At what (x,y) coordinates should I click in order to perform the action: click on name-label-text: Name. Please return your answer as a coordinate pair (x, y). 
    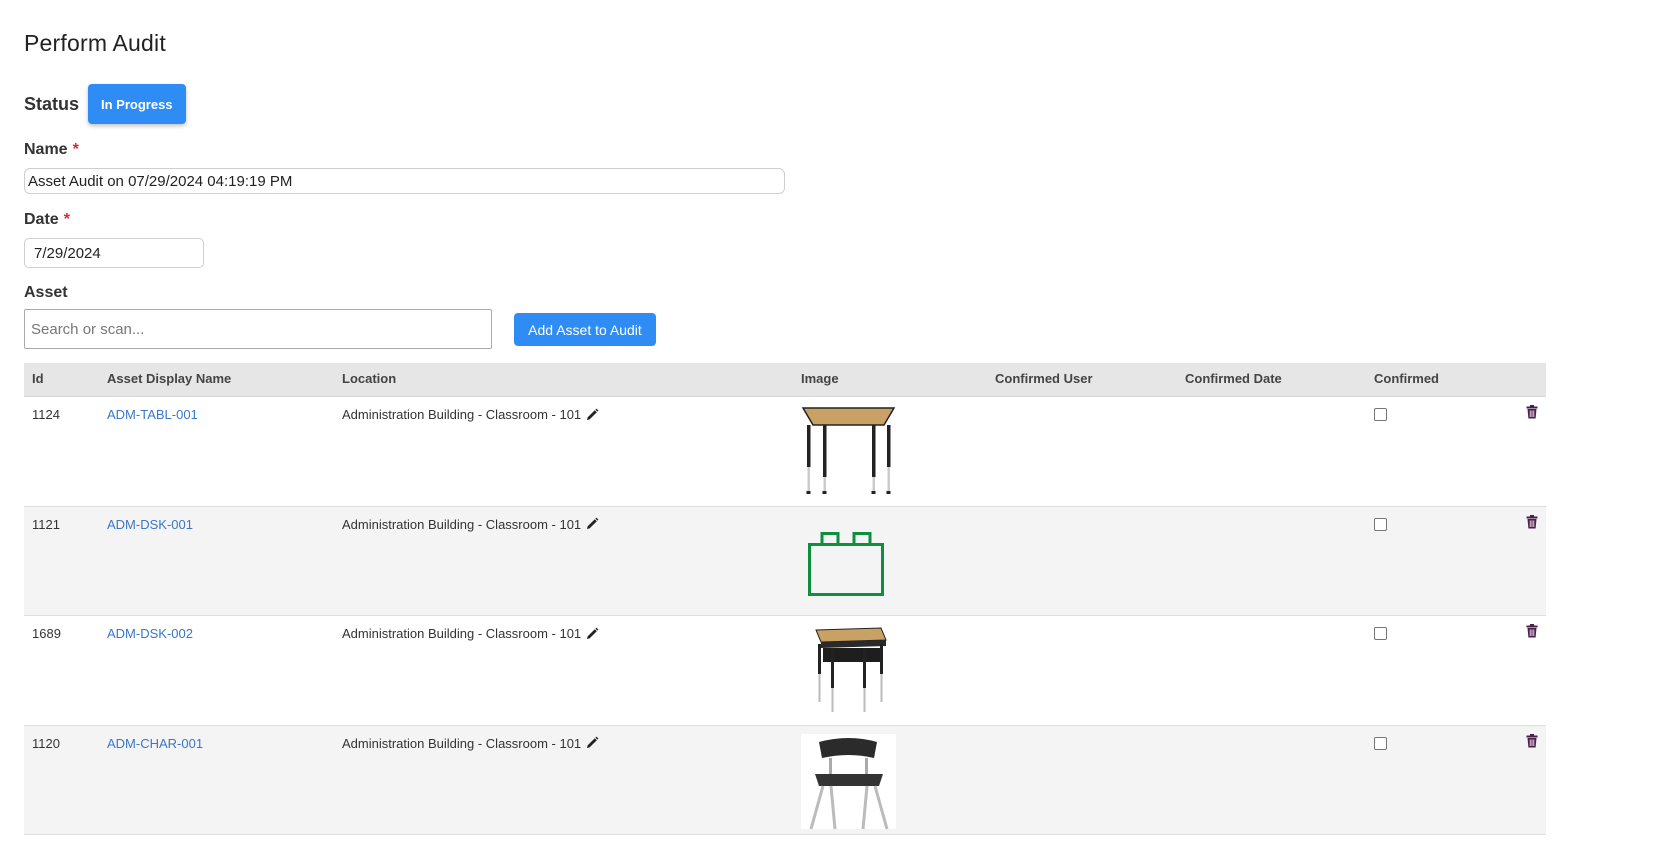
    Looking at the image, I should click on (46, 149).